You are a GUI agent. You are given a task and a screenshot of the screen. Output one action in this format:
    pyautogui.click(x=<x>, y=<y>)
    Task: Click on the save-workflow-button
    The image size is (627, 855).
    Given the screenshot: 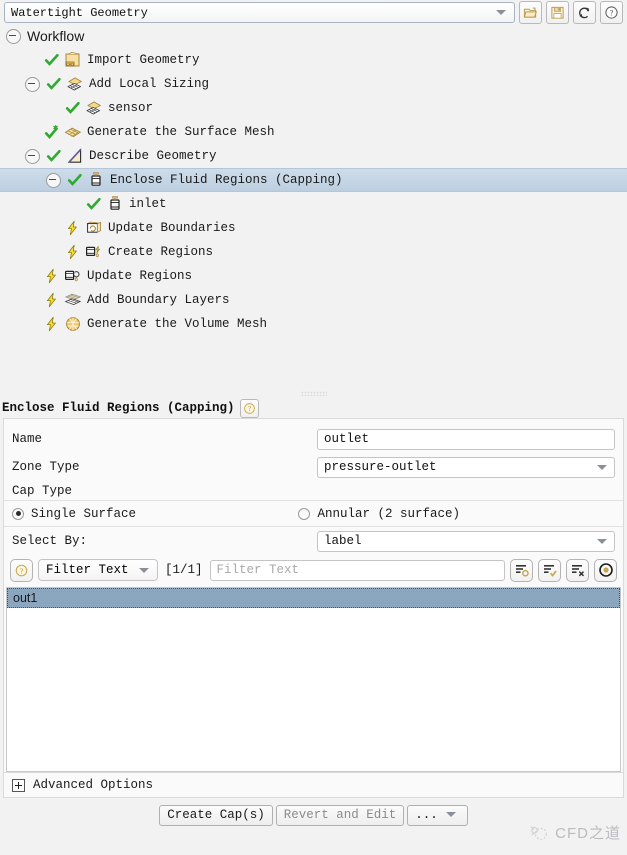 What is the action you would take?
    pyautogui.click(x=557, y=12)
    